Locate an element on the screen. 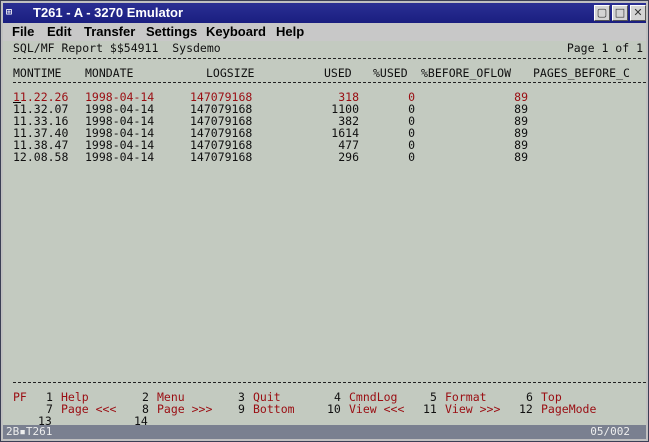  row-6-pct-used: 0 is located at coordinates (411, 157).